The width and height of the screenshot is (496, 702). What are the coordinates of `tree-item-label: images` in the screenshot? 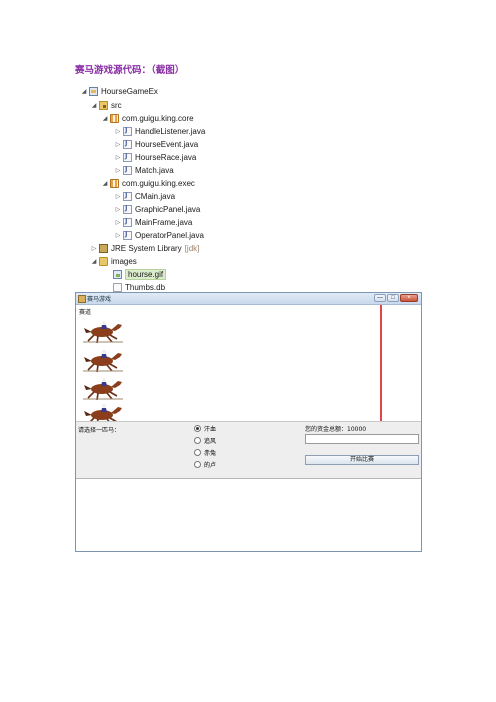 It's located at (124, 261).